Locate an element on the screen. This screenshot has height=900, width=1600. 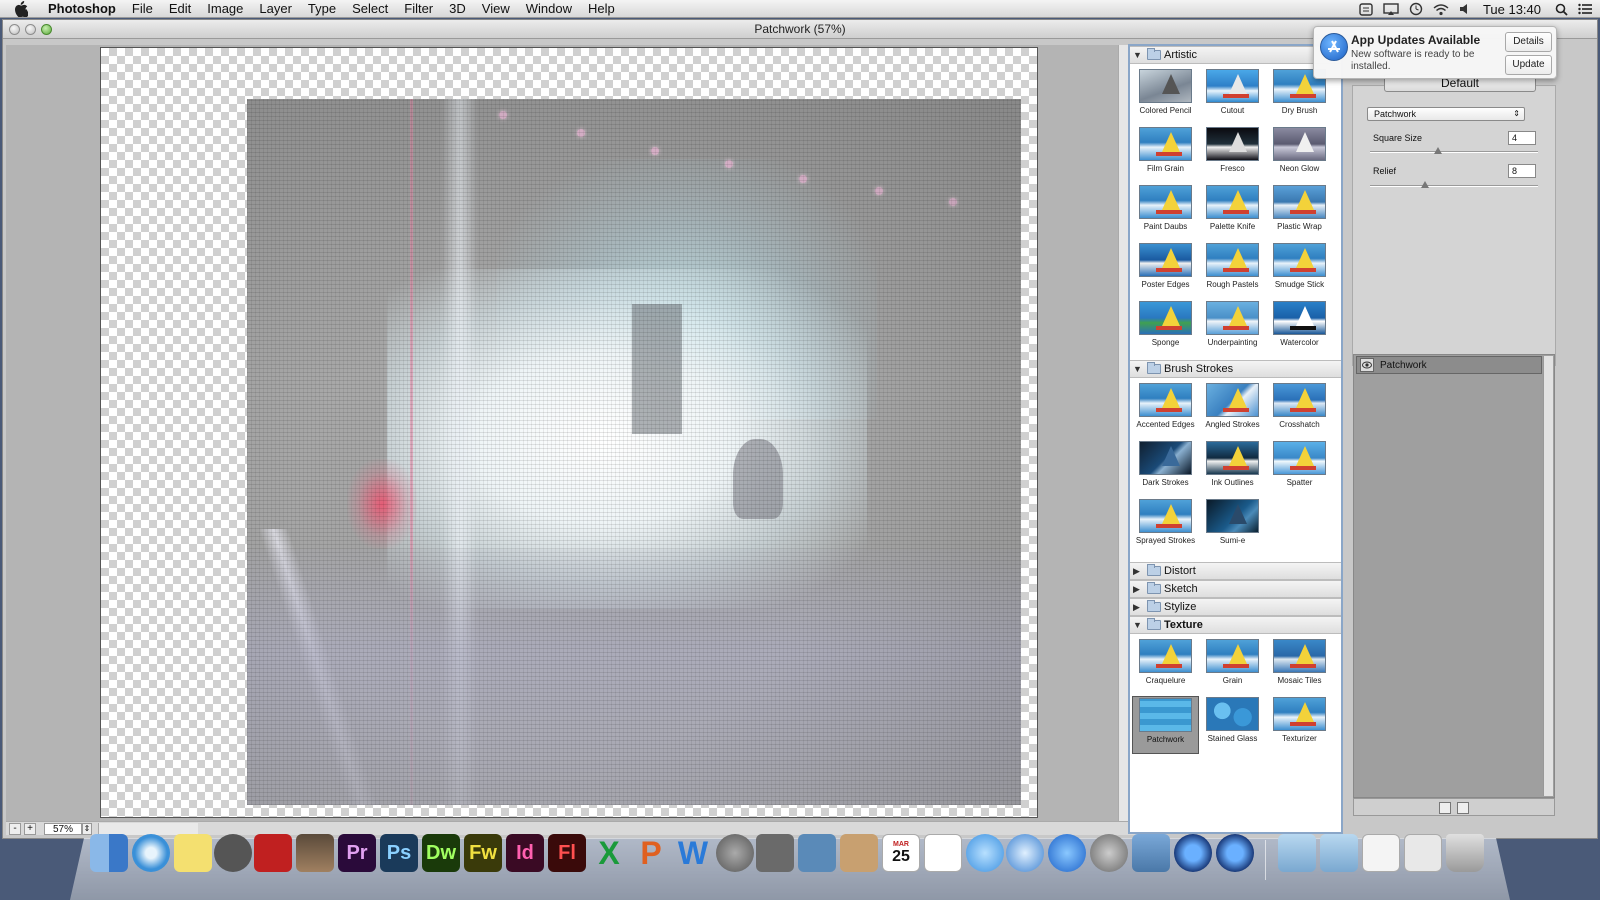
facetime-icon is located at coordinates (233, 853).